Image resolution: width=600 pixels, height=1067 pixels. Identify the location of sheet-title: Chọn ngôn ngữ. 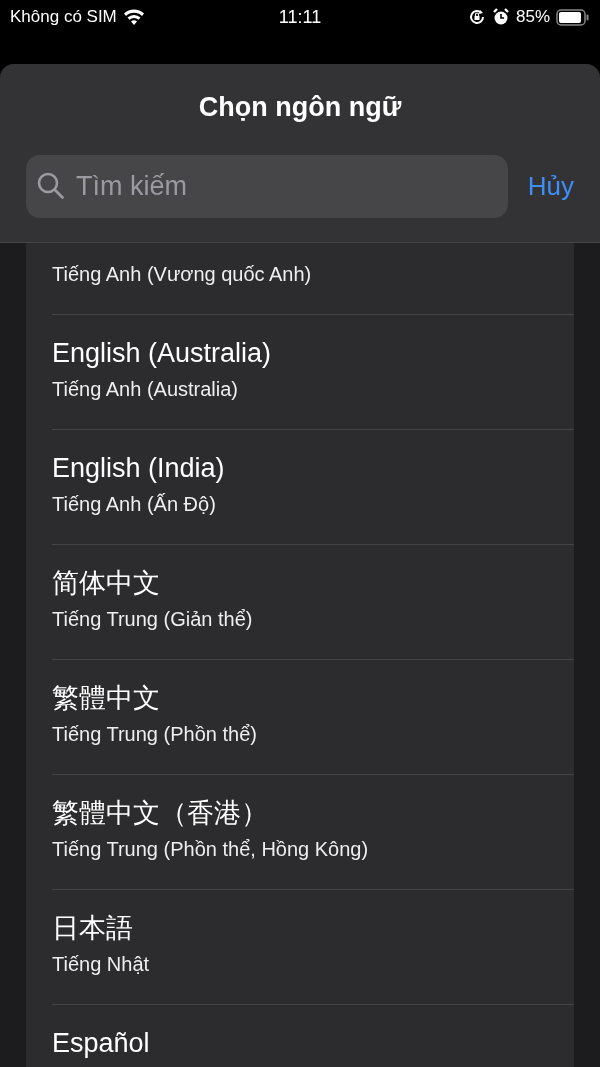
(300, 107).